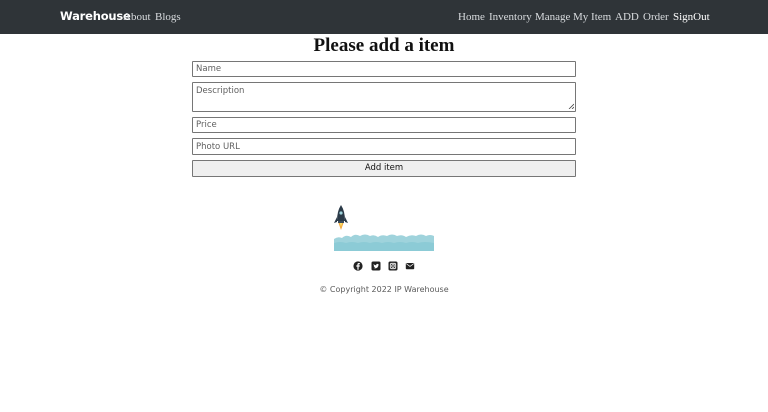  Describe the element at coordinates (552, 17) in the screenshot. I see `nav-link-manage: Manage` at that location.